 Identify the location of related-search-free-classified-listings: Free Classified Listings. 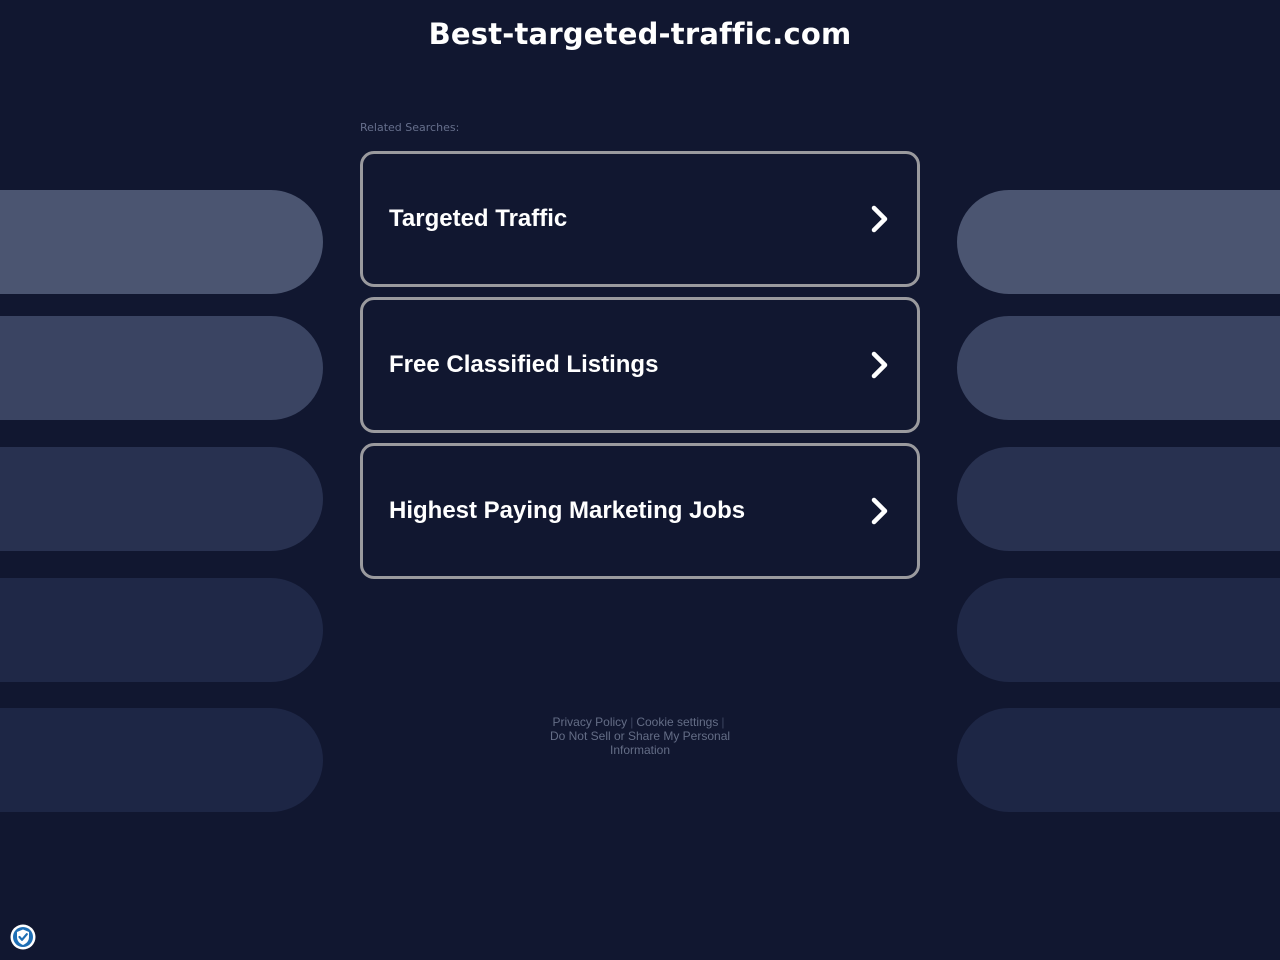
(640, 365).